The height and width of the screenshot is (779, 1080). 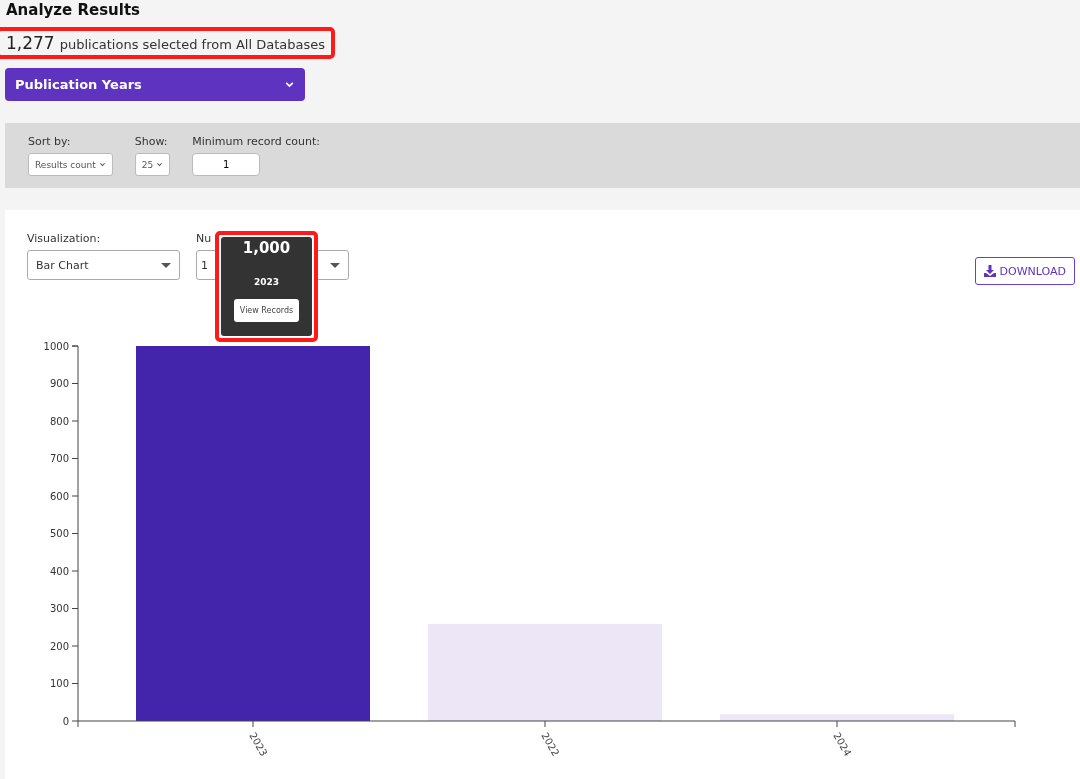 What do you see at coordinates (204, 238) in the screenshot?
I see `field-label: Nu` at bounding box center [204, 238].